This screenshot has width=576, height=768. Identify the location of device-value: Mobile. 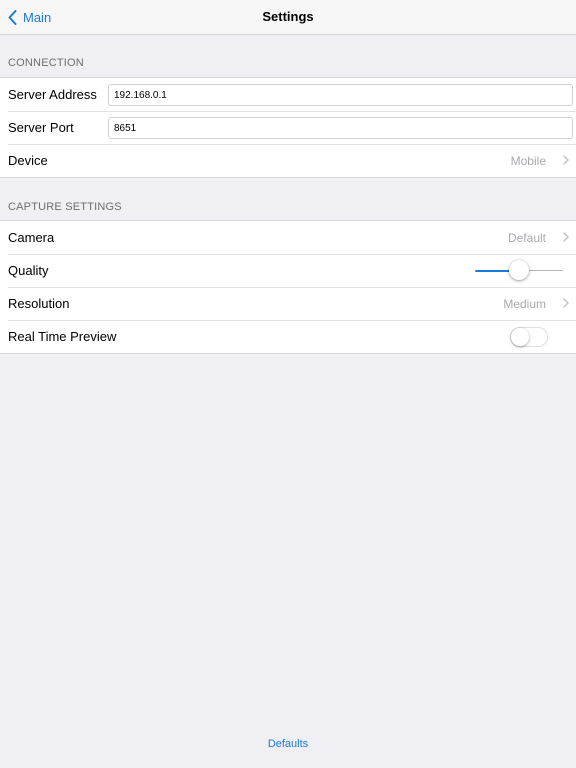
(528, 160).